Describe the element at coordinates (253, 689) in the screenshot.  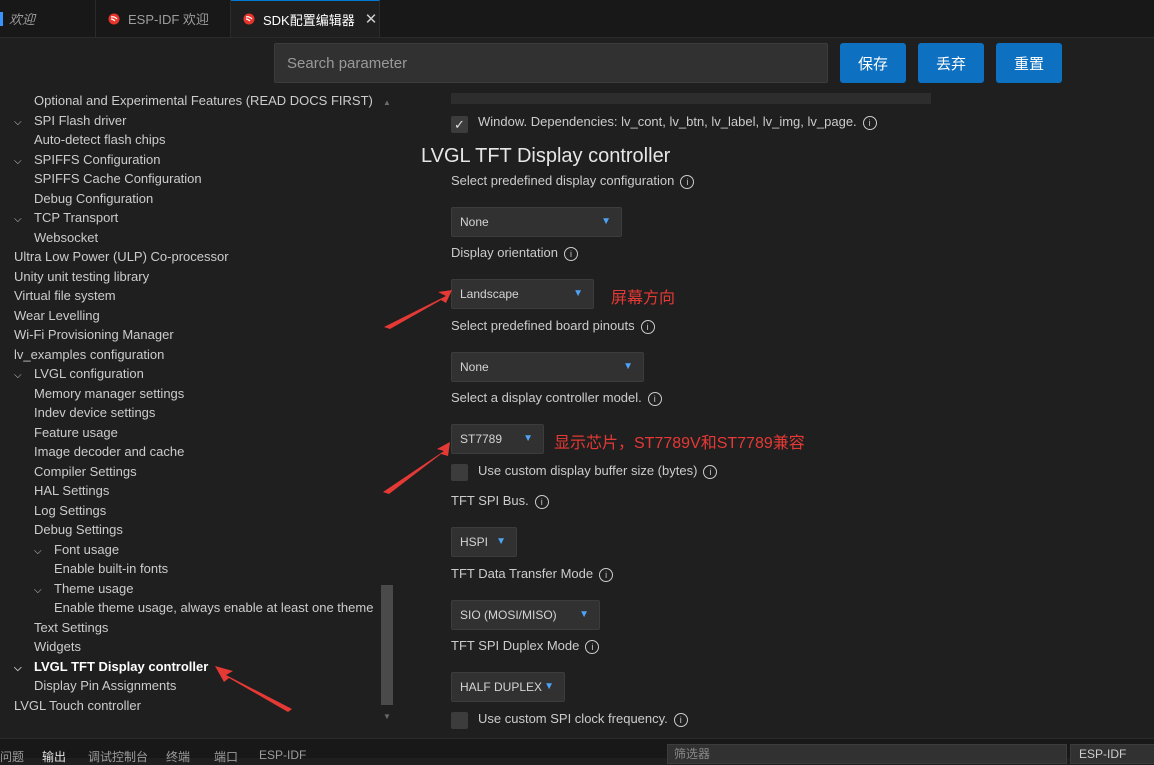
I see `arrow-sidebar` at that location.